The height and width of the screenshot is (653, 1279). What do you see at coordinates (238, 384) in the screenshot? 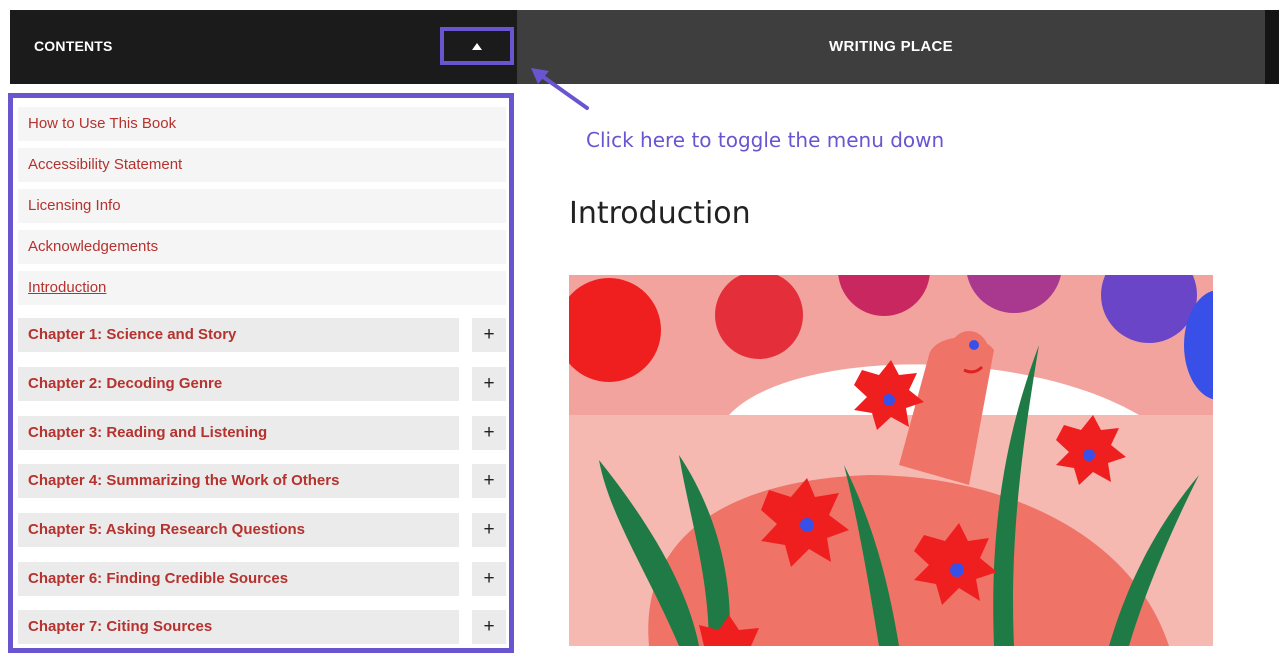
I see `chapter-link: Chapter 2: Decoding Genre` at bounding box center [238, 384].